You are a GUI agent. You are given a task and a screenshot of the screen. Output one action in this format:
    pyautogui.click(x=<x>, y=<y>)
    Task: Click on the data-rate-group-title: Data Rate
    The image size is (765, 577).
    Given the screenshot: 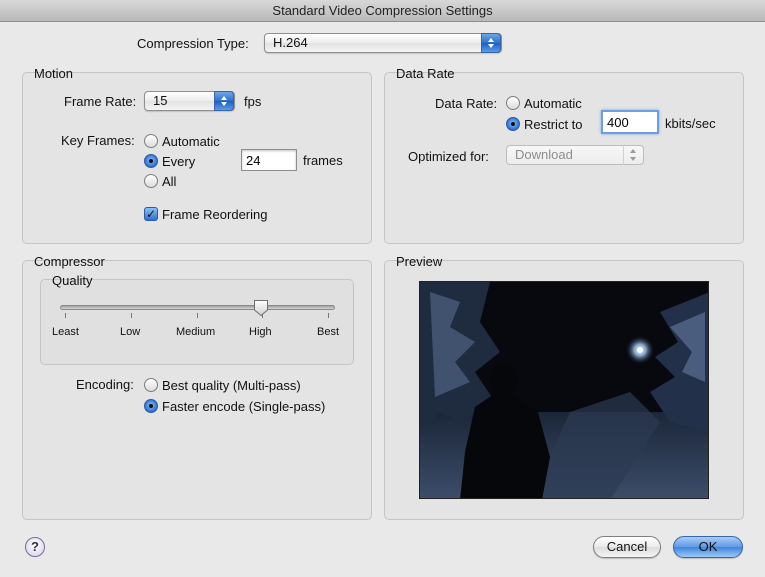 What is the action you would take?
    pyautogui.click(x=425, y=73)
    